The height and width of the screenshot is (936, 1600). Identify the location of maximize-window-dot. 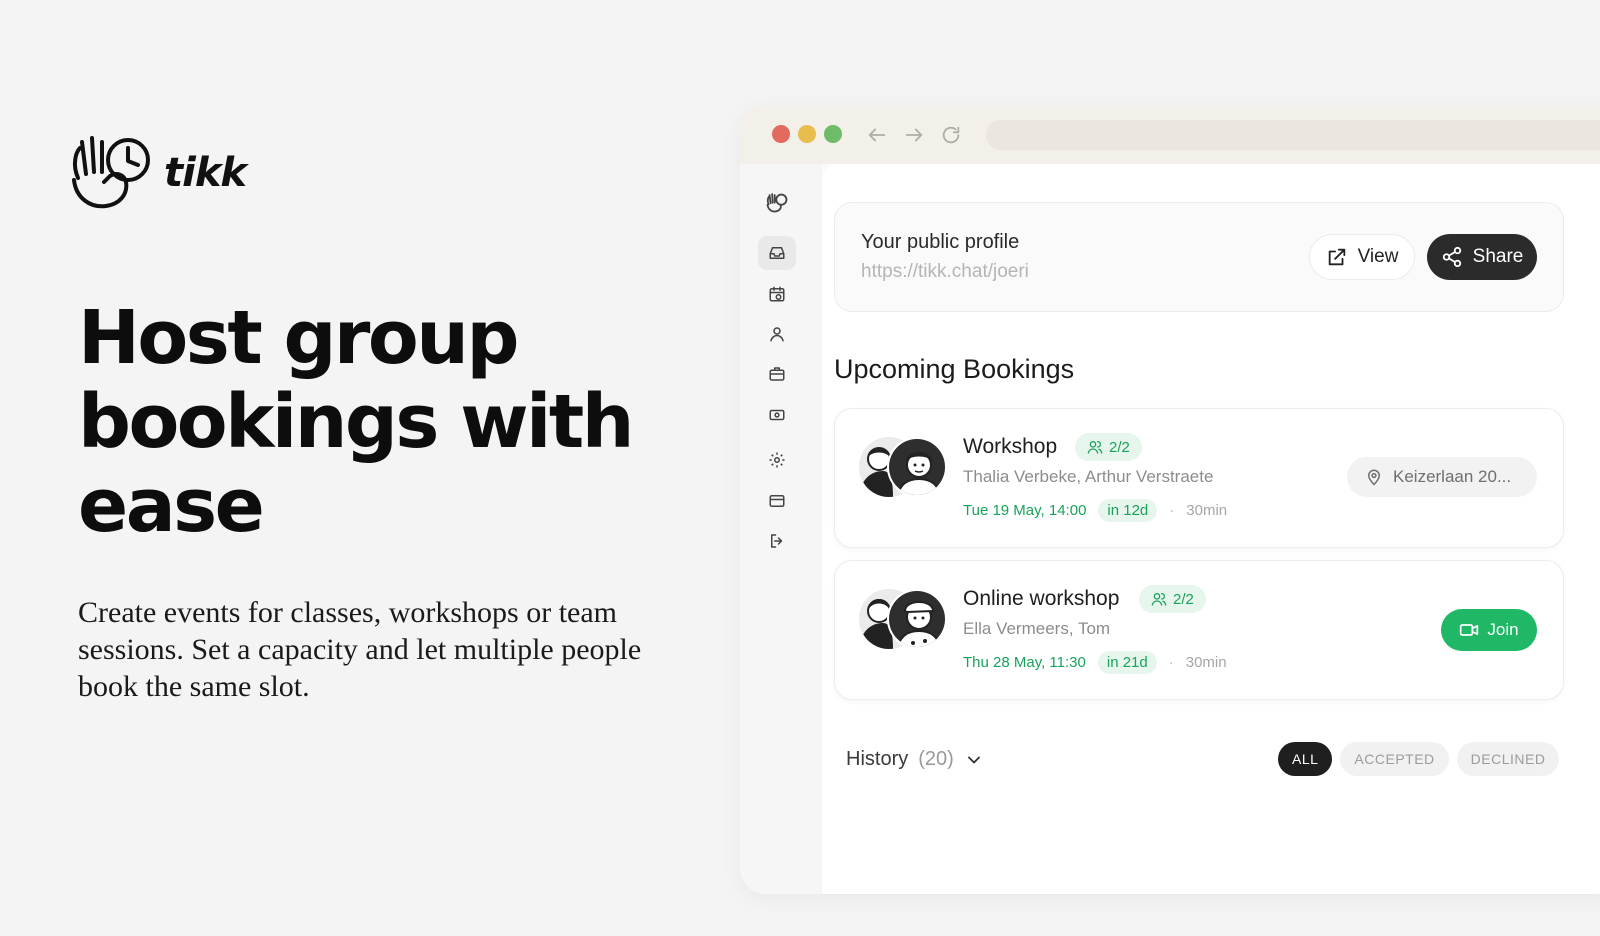
(833, 134).